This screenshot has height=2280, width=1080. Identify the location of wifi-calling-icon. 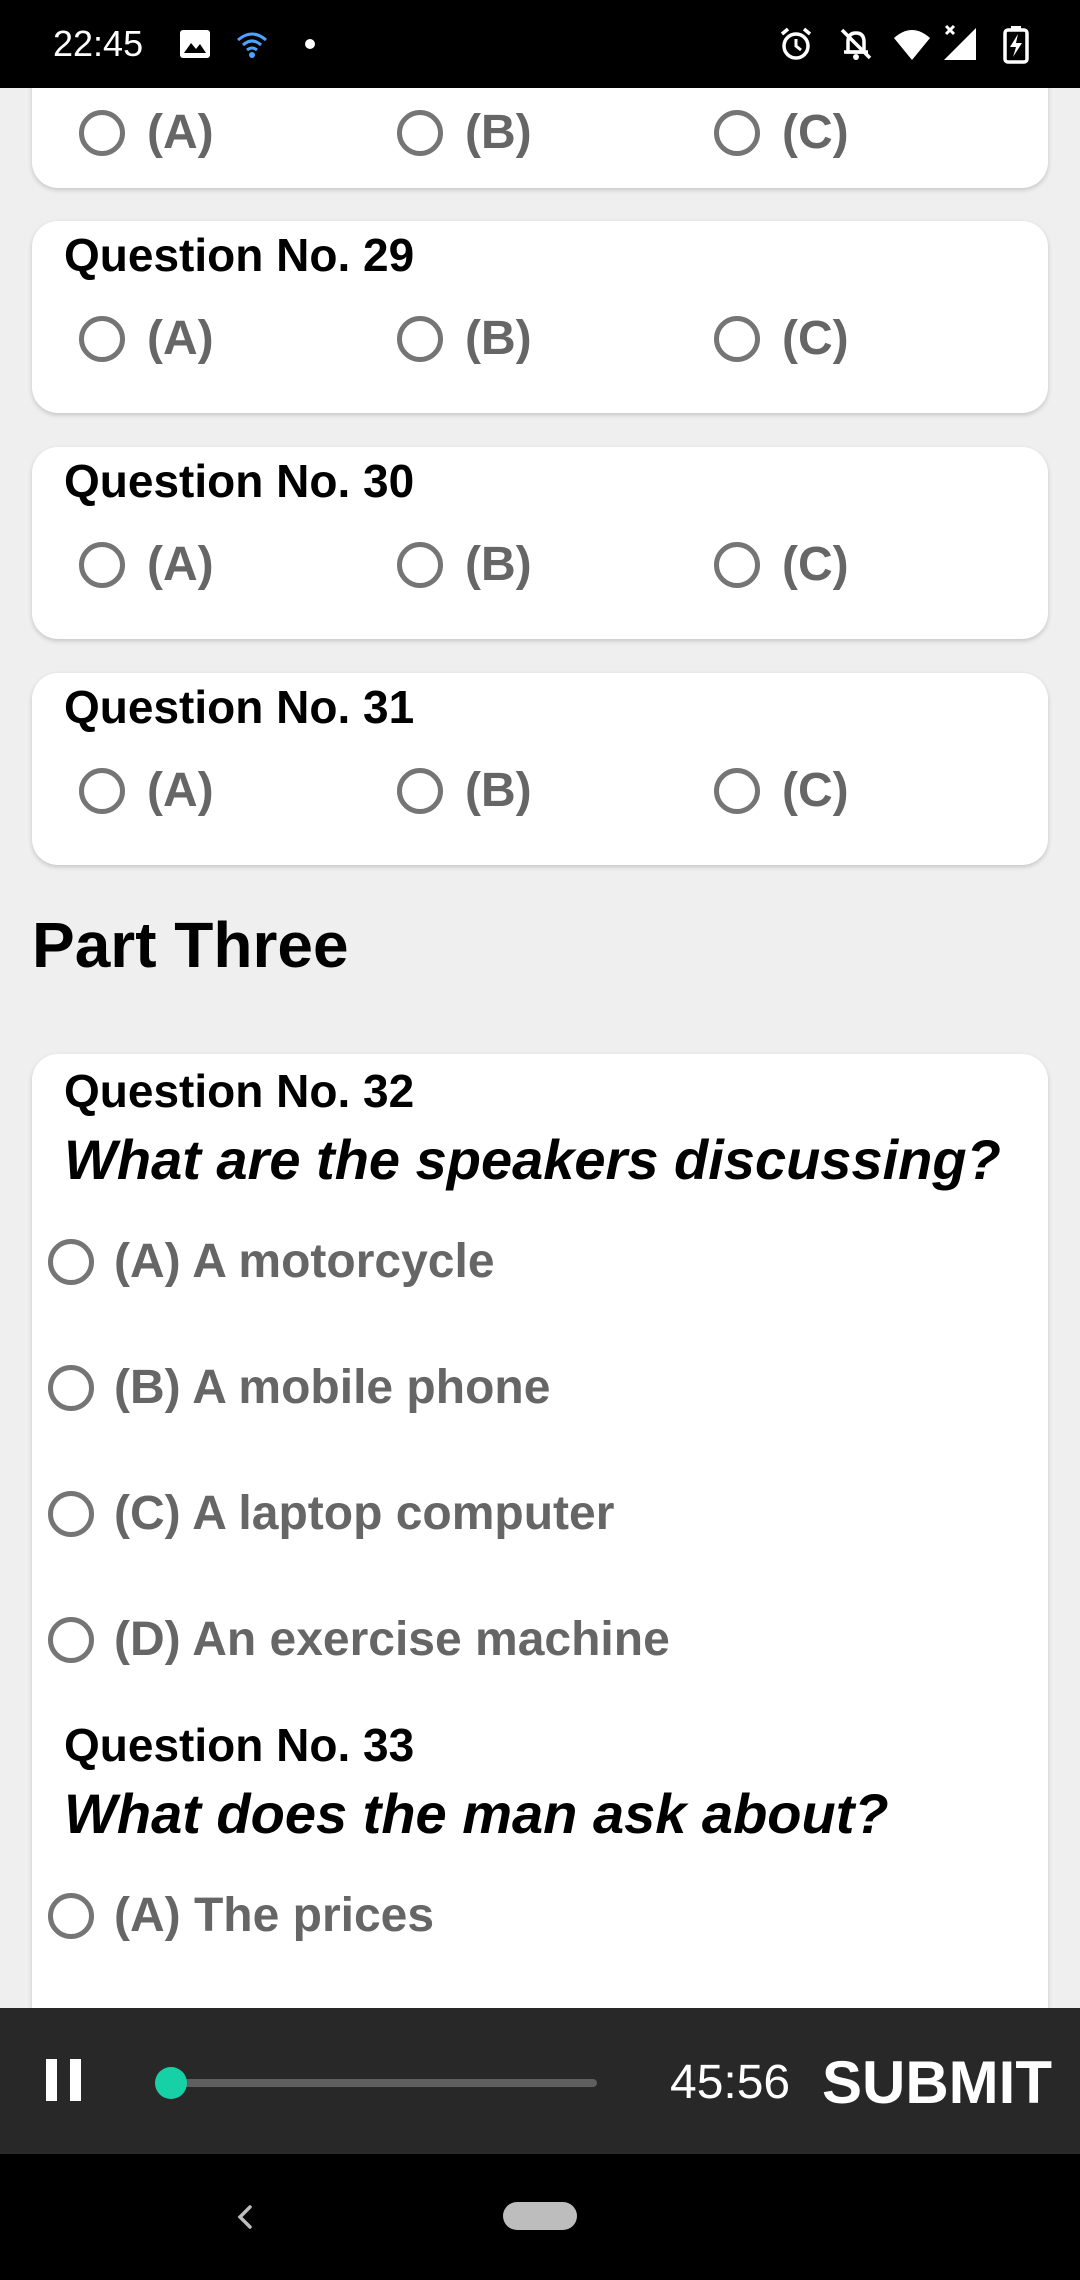
(252, 45).